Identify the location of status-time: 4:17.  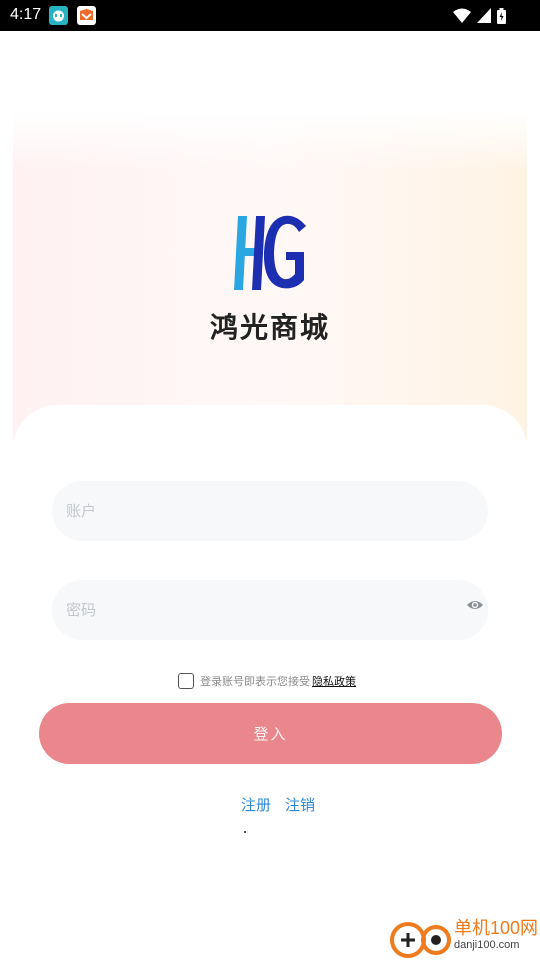
(26, 14).